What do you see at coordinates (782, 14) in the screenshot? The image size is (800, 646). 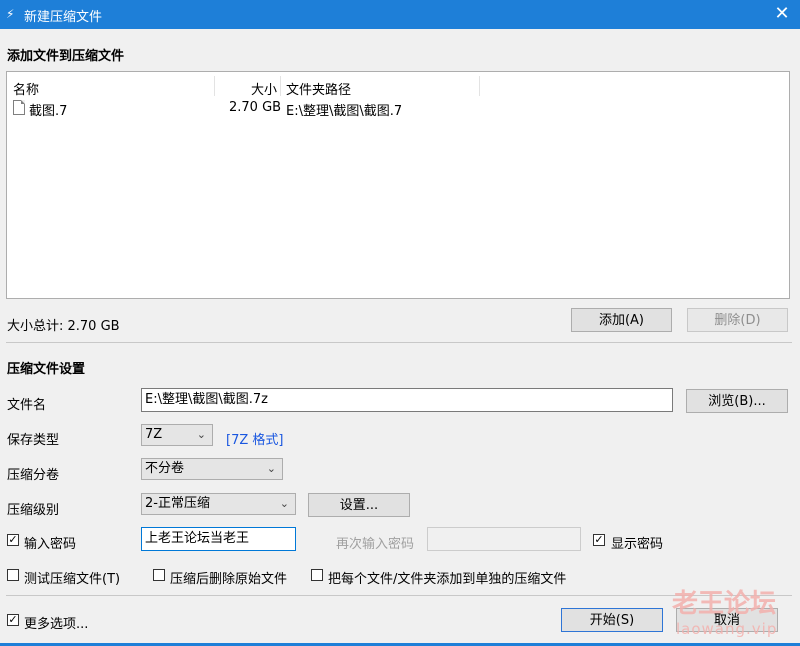 I see `close-icon: ✕` at bounding box center [782, 14].